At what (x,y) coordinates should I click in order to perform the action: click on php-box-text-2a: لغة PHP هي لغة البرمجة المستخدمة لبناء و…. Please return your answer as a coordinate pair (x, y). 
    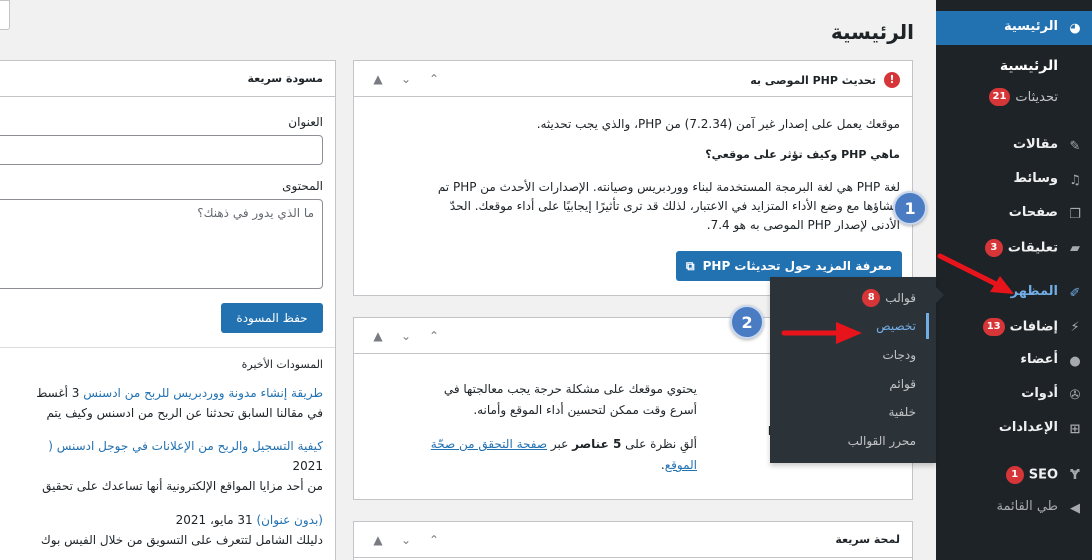
    Looking at the image, I should click on (668, 187).